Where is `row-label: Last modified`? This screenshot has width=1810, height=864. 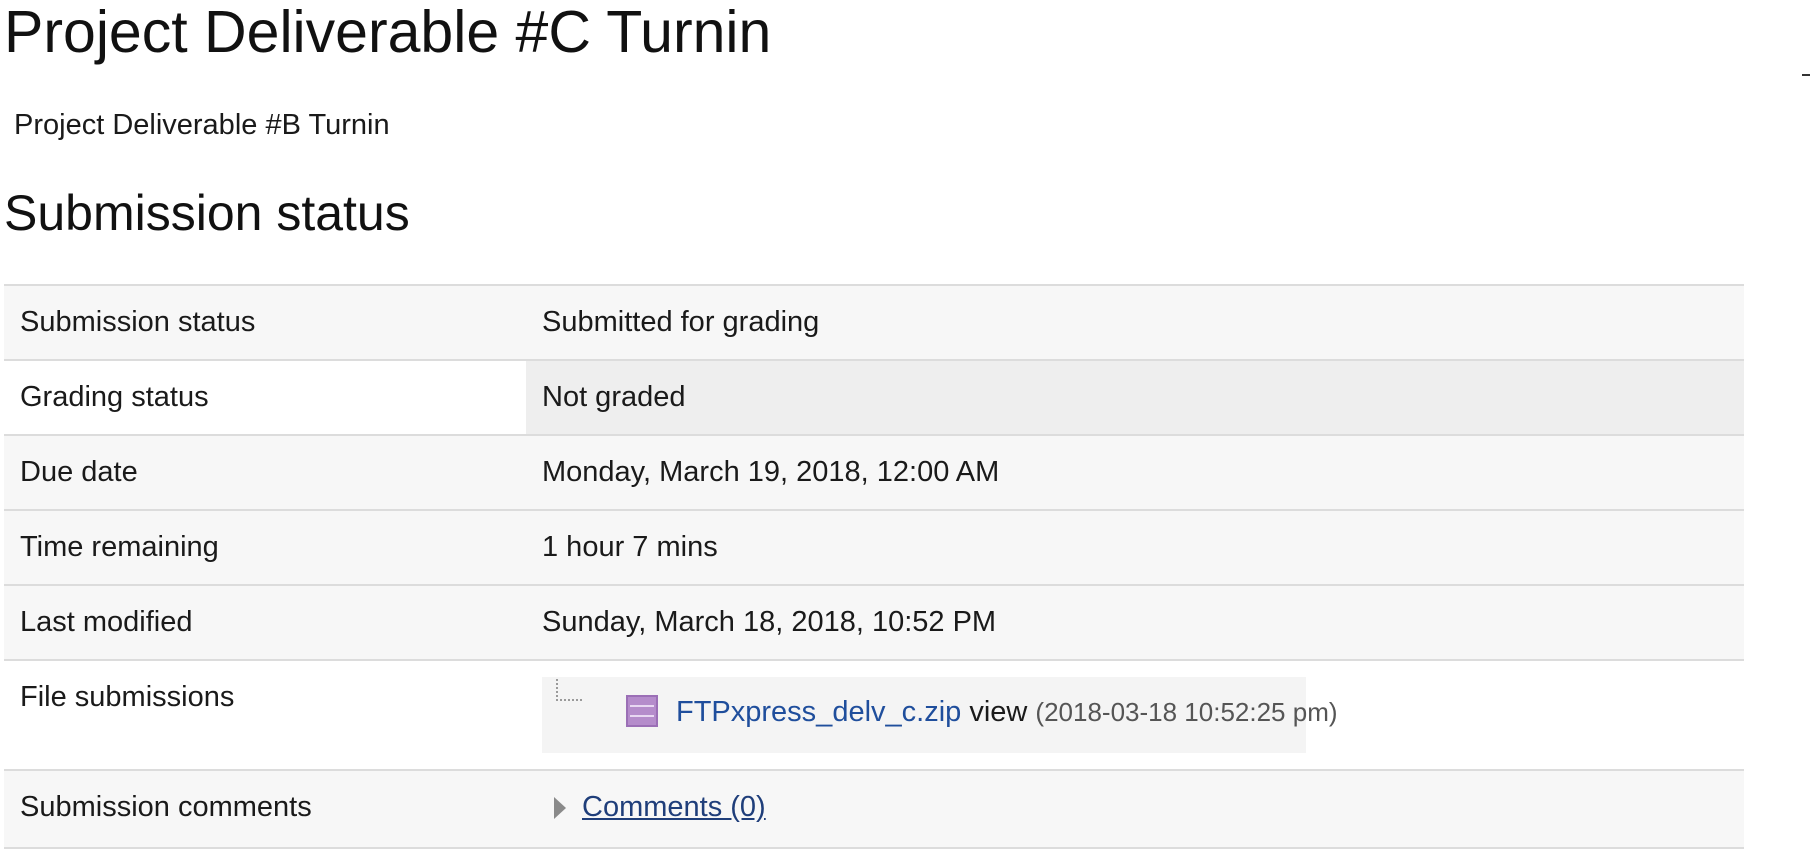 row-label: Last modified is located at coordinates (265, 623).